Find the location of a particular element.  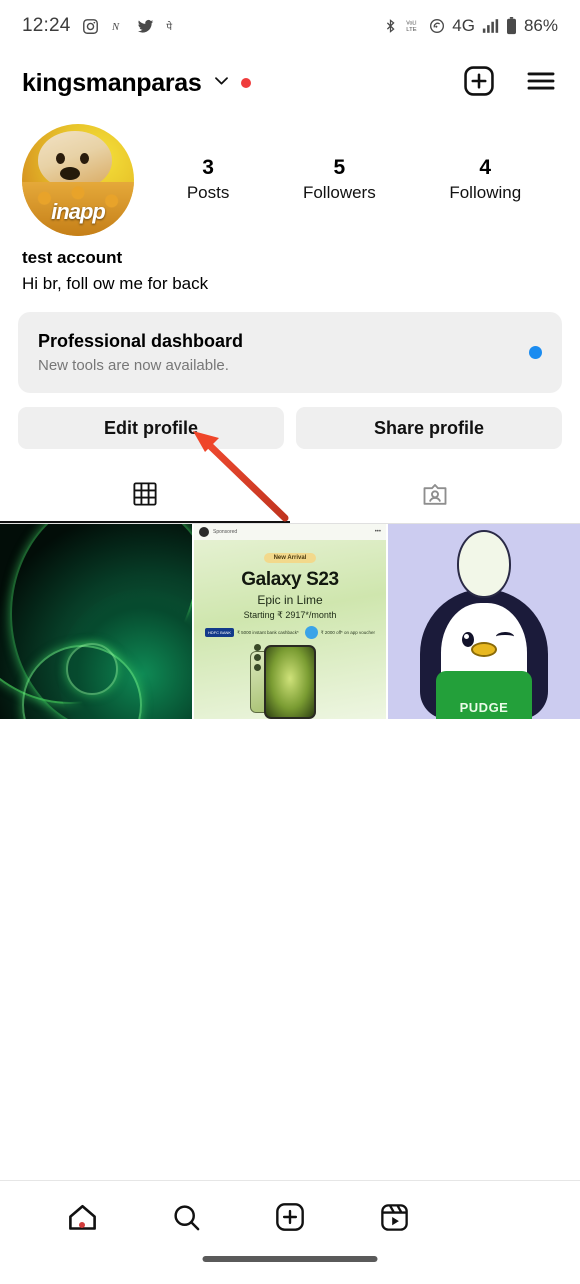

stat-following: 4 Following is located at coordinates (485, 180).